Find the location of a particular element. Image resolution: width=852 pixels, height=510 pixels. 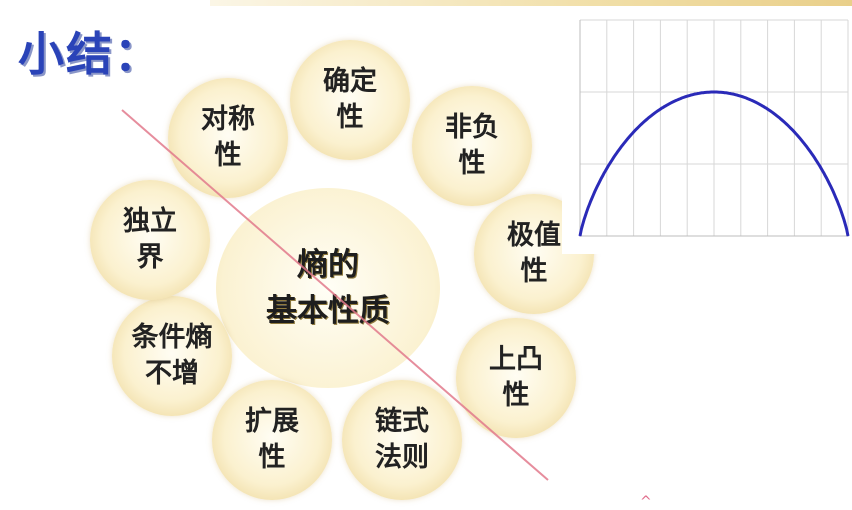

petal-label: 极值 性 is located at coordinates (534, 253).